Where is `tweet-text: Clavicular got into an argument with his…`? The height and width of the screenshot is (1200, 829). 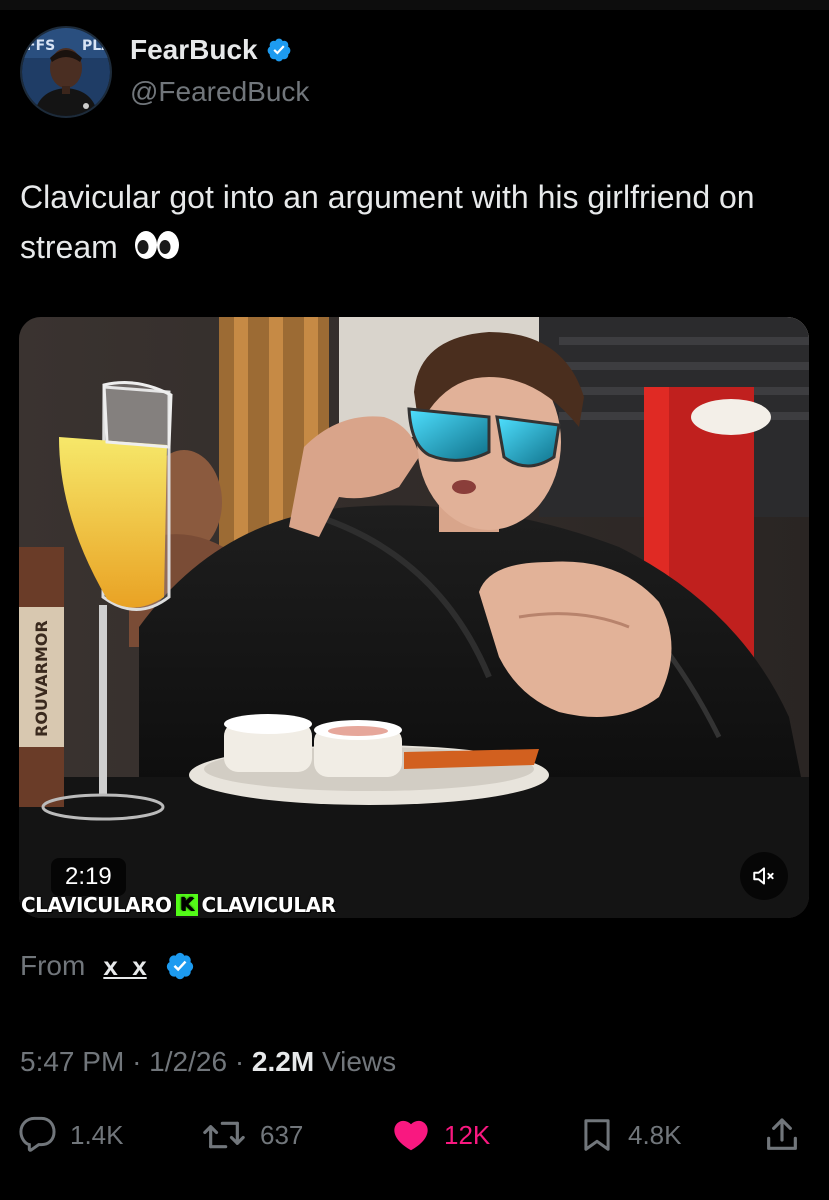 tweet-text: Clavicular got into an argument with his… is located at coordinates (415, 223).